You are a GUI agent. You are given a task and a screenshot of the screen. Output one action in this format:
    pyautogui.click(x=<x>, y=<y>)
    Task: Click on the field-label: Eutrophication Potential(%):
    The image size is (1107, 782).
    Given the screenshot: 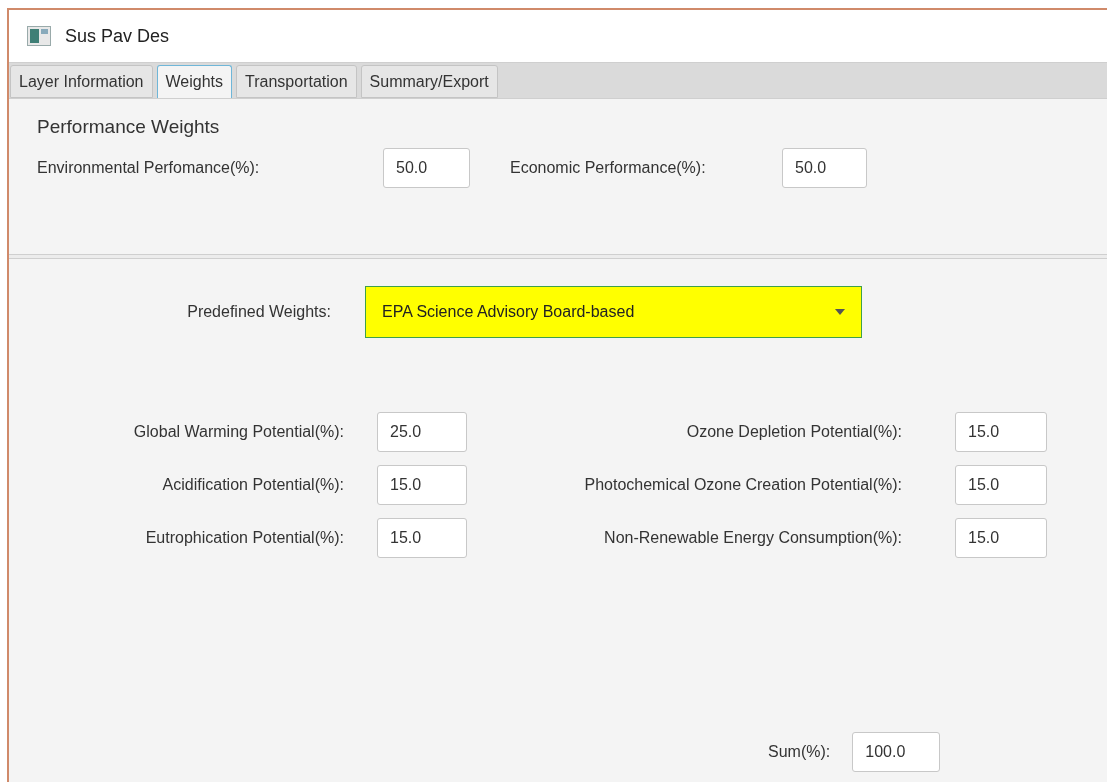 What is the action you would take?
    pyautogui.click(x=244, y=538)
    